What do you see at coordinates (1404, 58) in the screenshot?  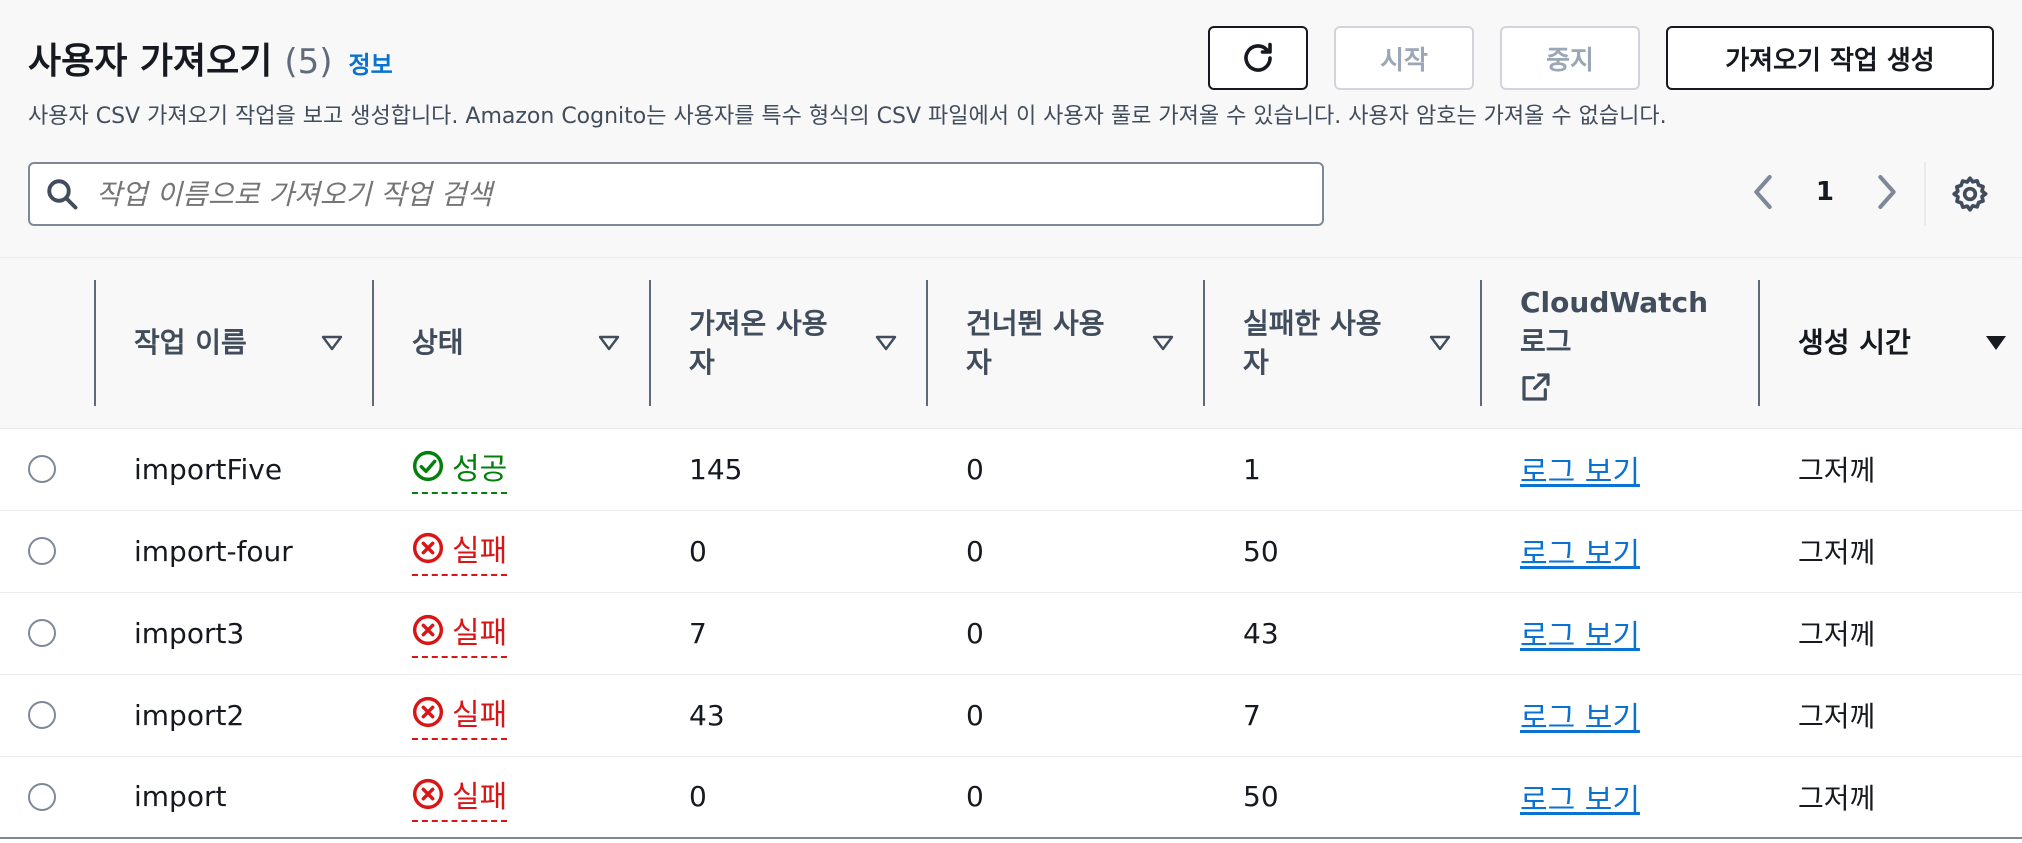 I see `start-button: 시작` at bounding box center [1404, 58].